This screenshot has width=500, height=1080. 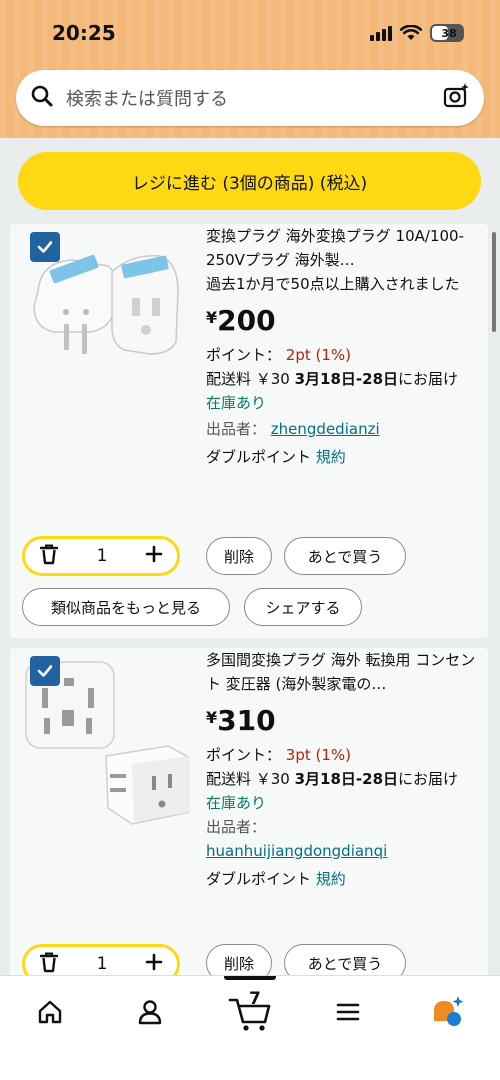 What do you see at coordinates (318, 755) in the screenshot?
I see `points-value: 3pt (1%)` at bounding box center [318, 755].